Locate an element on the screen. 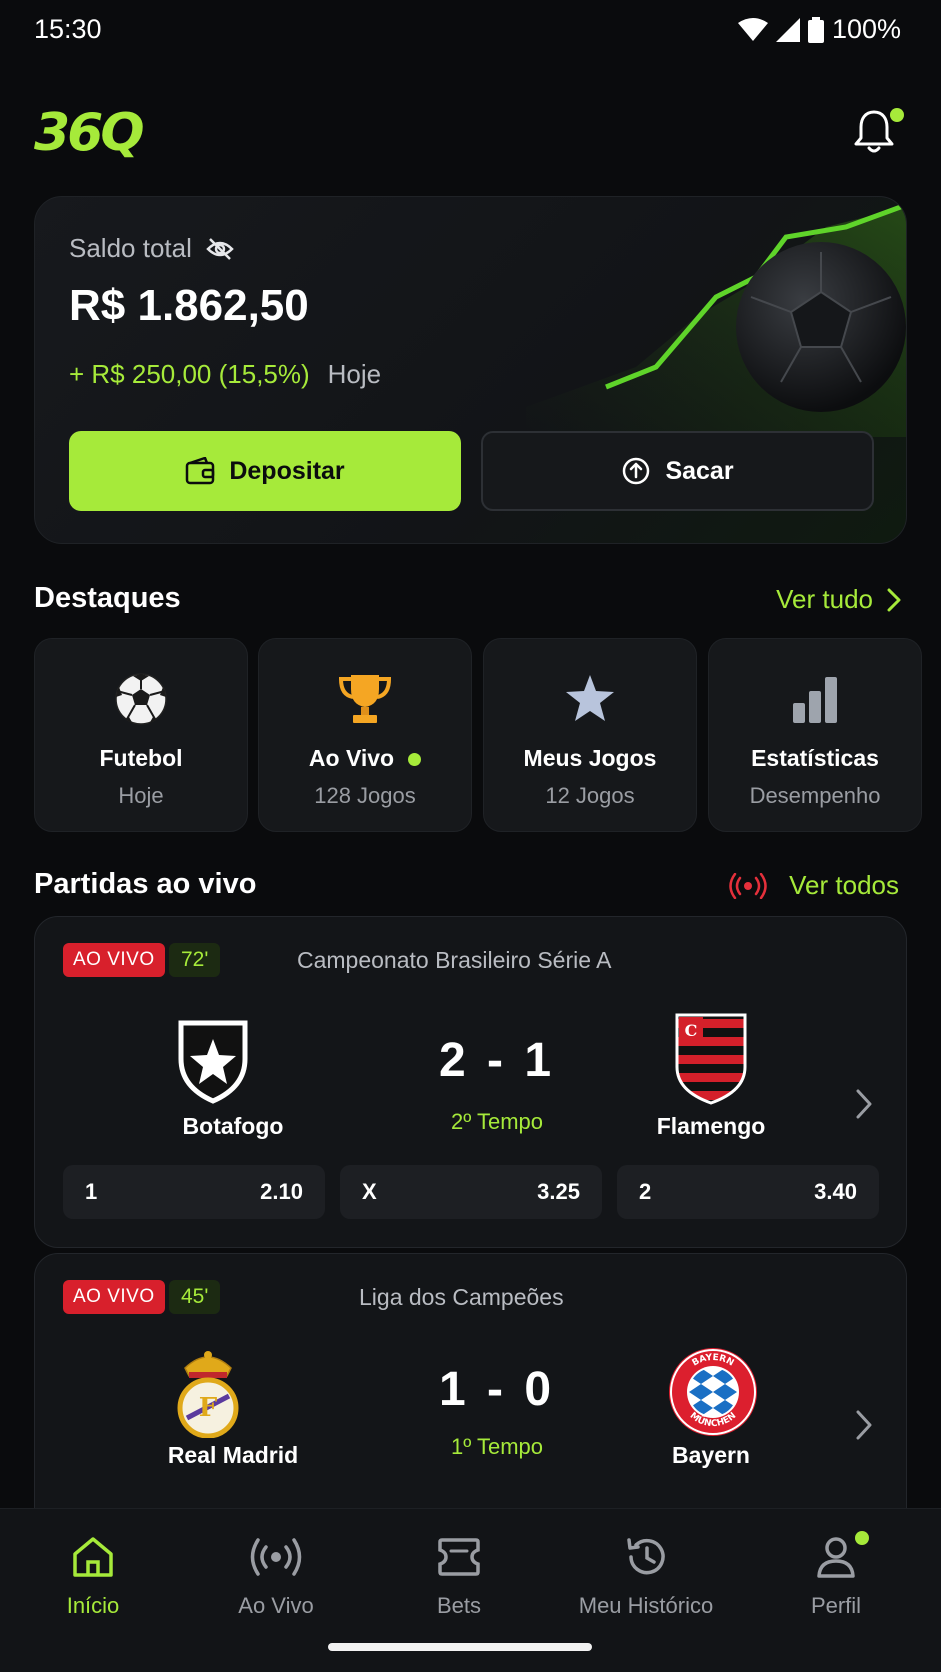  deposit-label: Depositar is located at coordinates (287, 470).